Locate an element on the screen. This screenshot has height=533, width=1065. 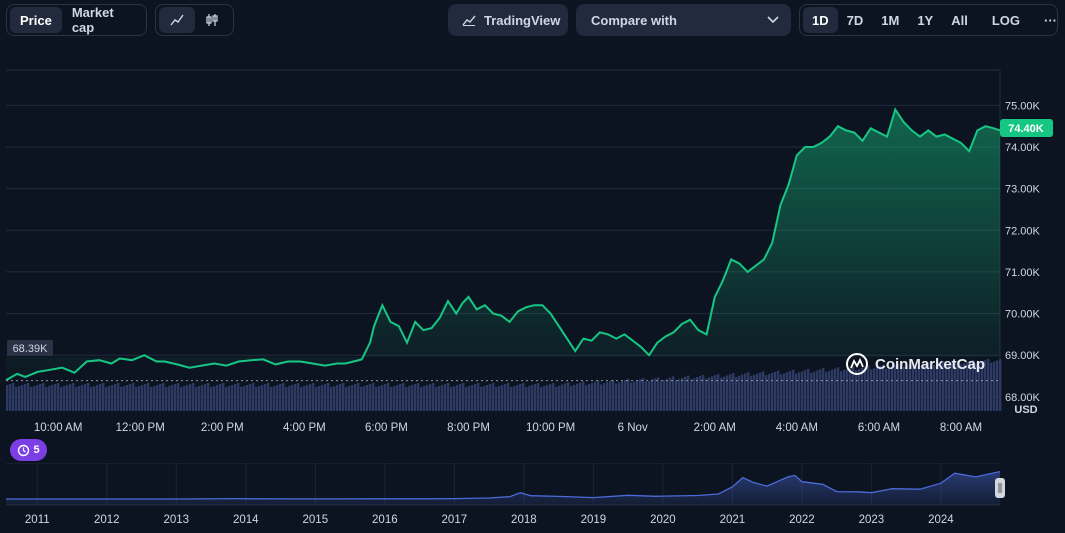
x-tick-label: 8:00 PM is located at coordinates (468, 428).